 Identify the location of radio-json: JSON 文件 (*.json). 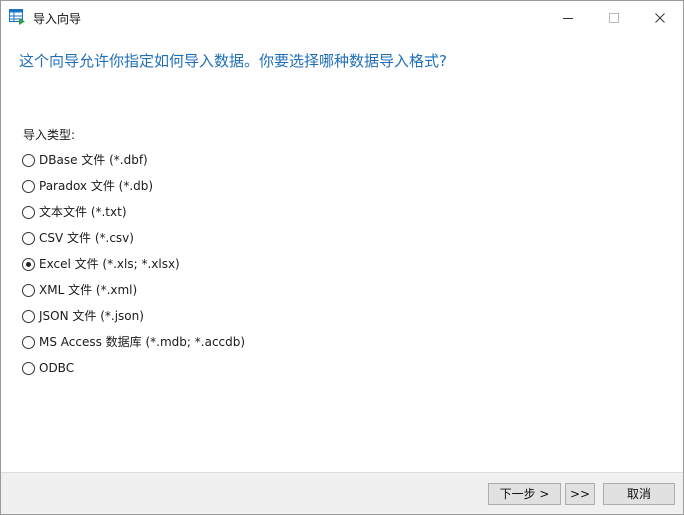
(133, 321).